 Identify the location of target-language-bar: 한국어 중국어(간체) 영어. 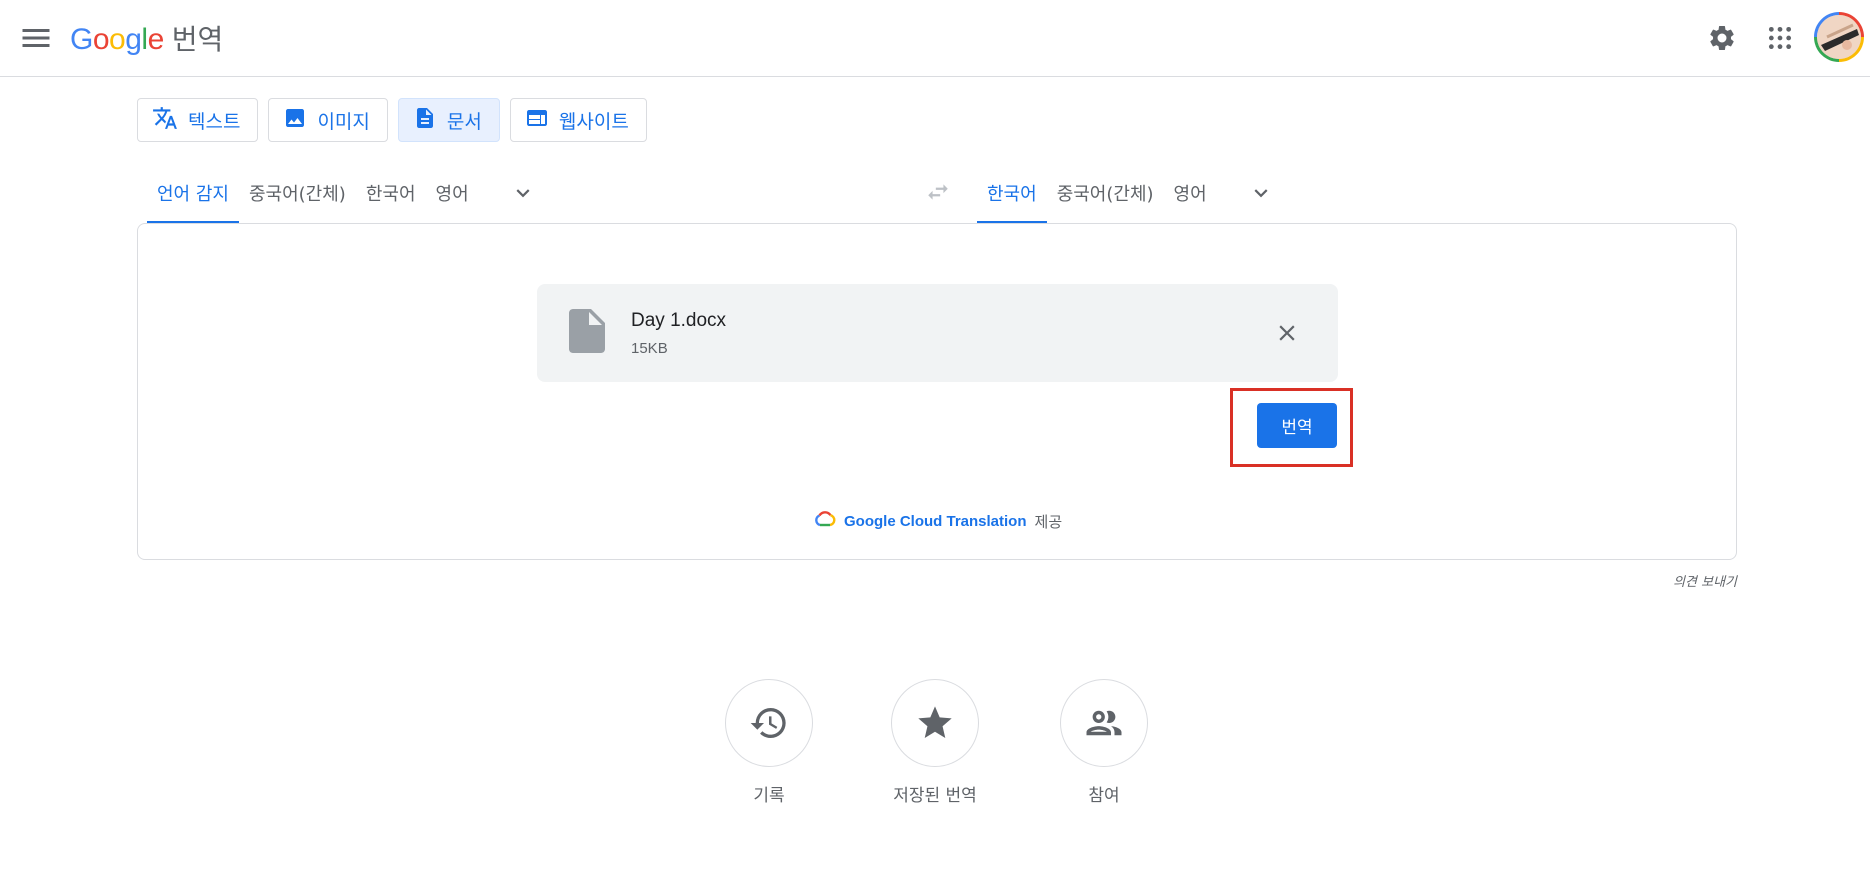
(1129, 194).